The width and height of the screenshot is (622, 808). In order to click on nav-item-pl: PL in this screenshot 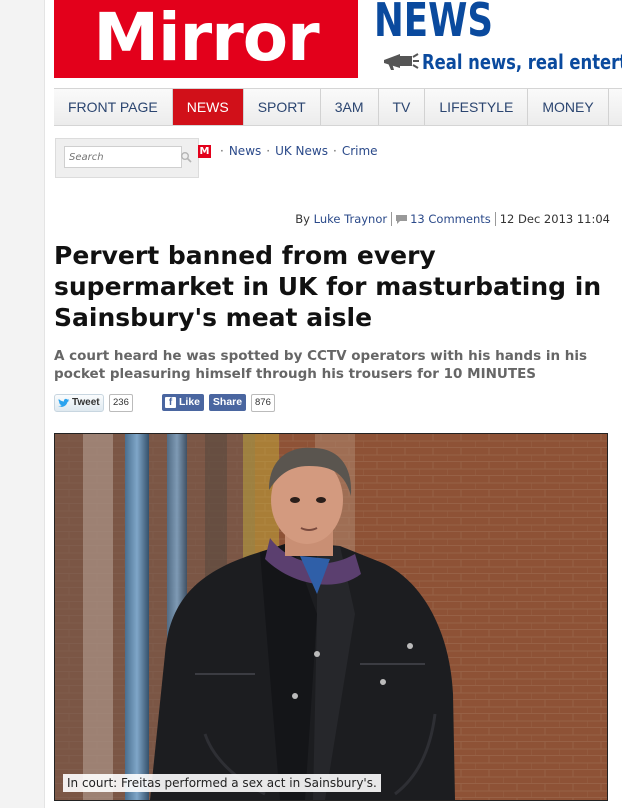, I will do `click(615, 107)`.